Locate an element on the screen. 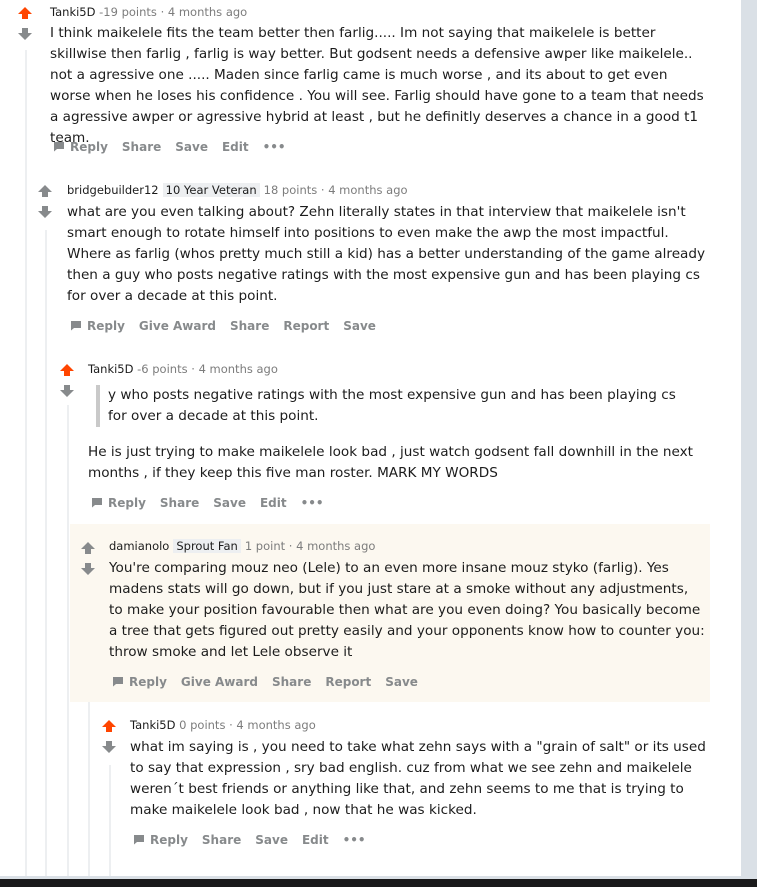 This screenshot has width=757, height=887. user-flair: Sprout Fan is located at coordinates (207, 546).